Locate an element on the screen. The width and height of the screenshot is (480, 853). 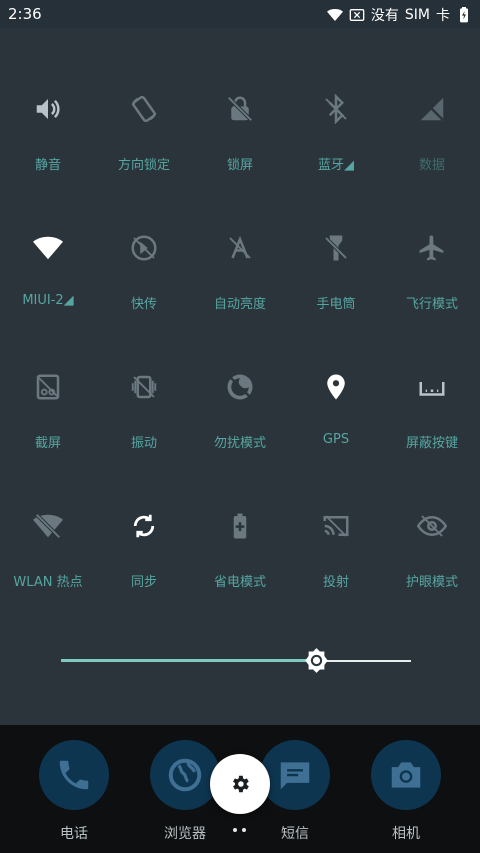
sync-icon is located at coordinates (144, 526).